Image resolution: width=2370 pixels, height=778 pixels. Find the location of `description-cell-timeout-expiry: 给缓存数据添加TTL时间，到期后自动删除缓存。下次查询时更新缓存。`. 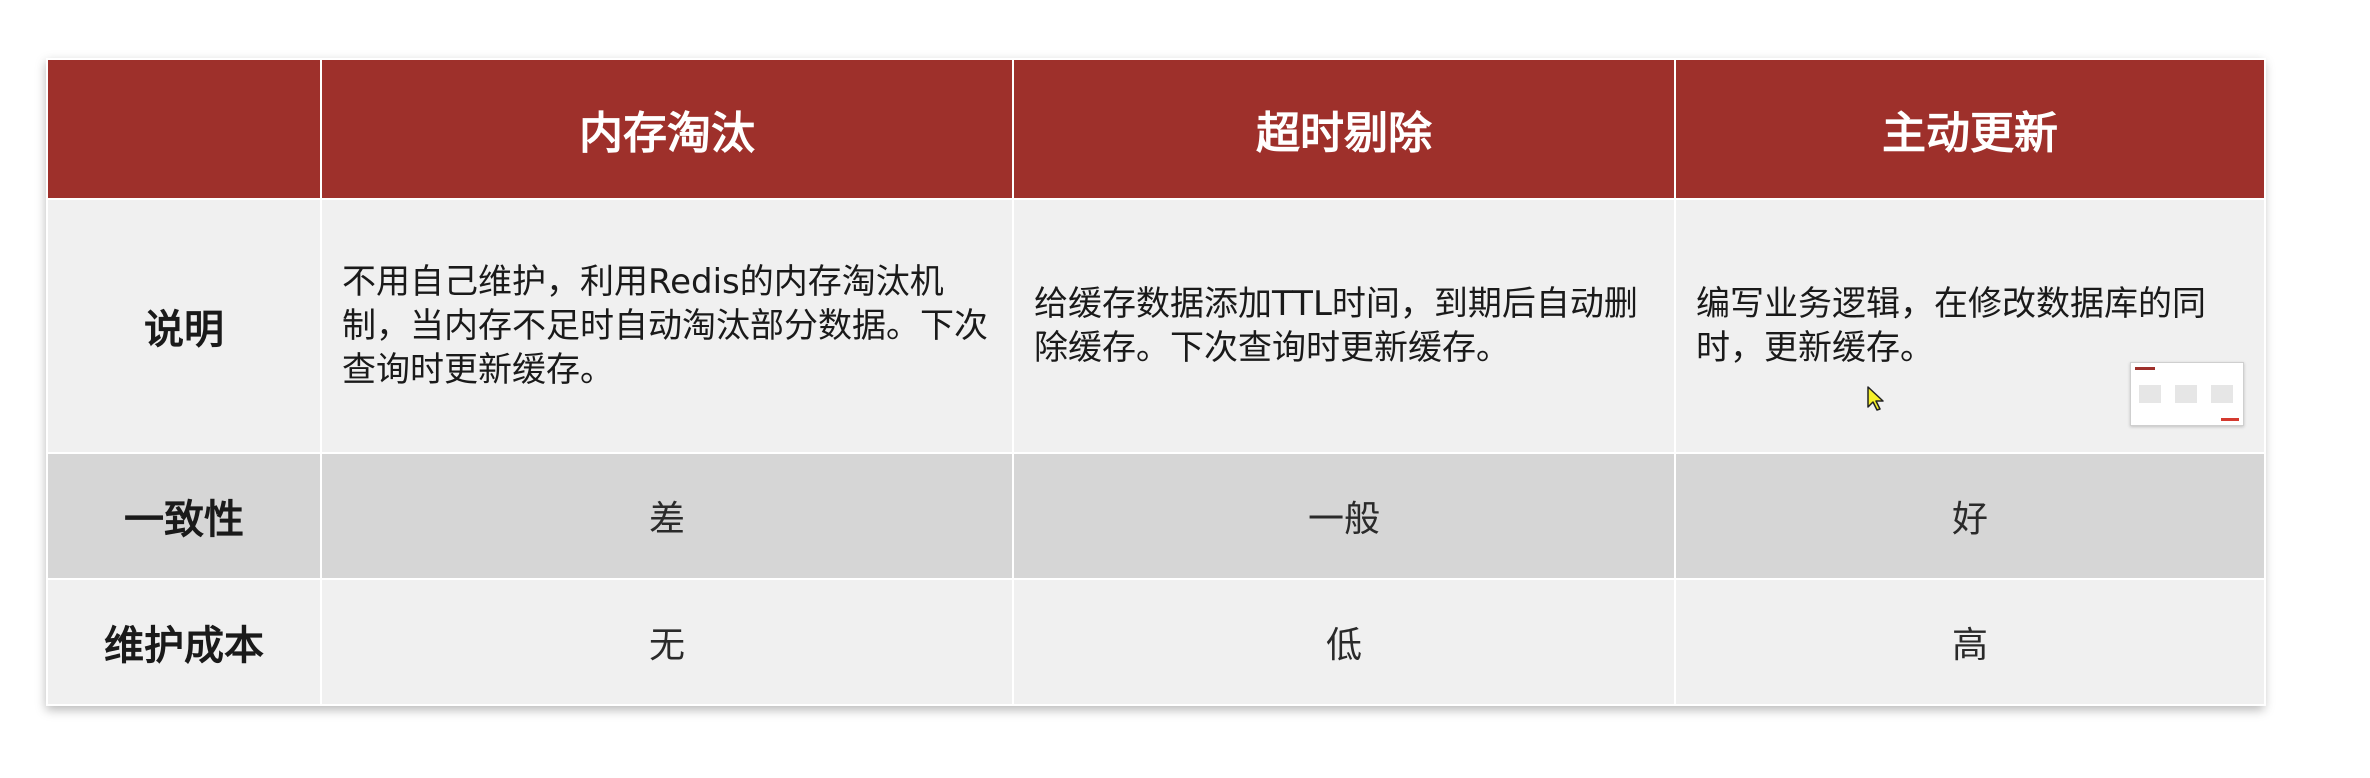

description-cell-timeout-expiry: 给缓存数据添加TTL时间，到期后自动删除缓存。下次查询时更新缓存。 is located at coordinates (1344, 326).